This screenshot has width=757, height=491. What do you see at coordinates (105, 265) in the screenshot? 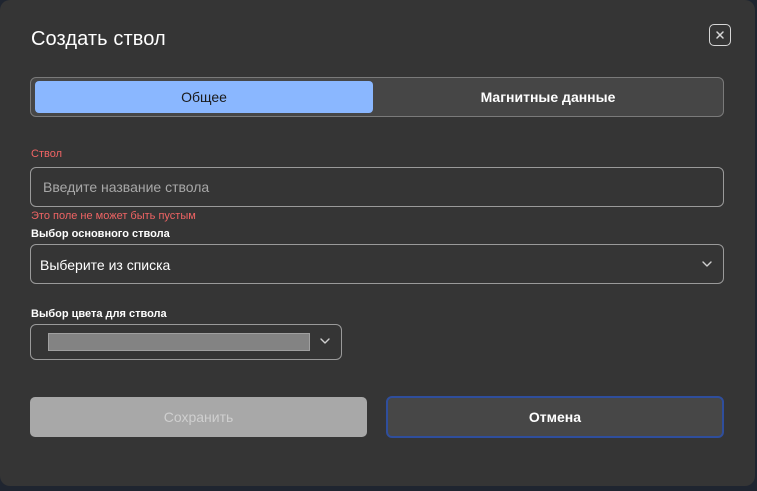
I see `main-trunk-selected-value: Выберите из списка` at bounding box center [105, 265].